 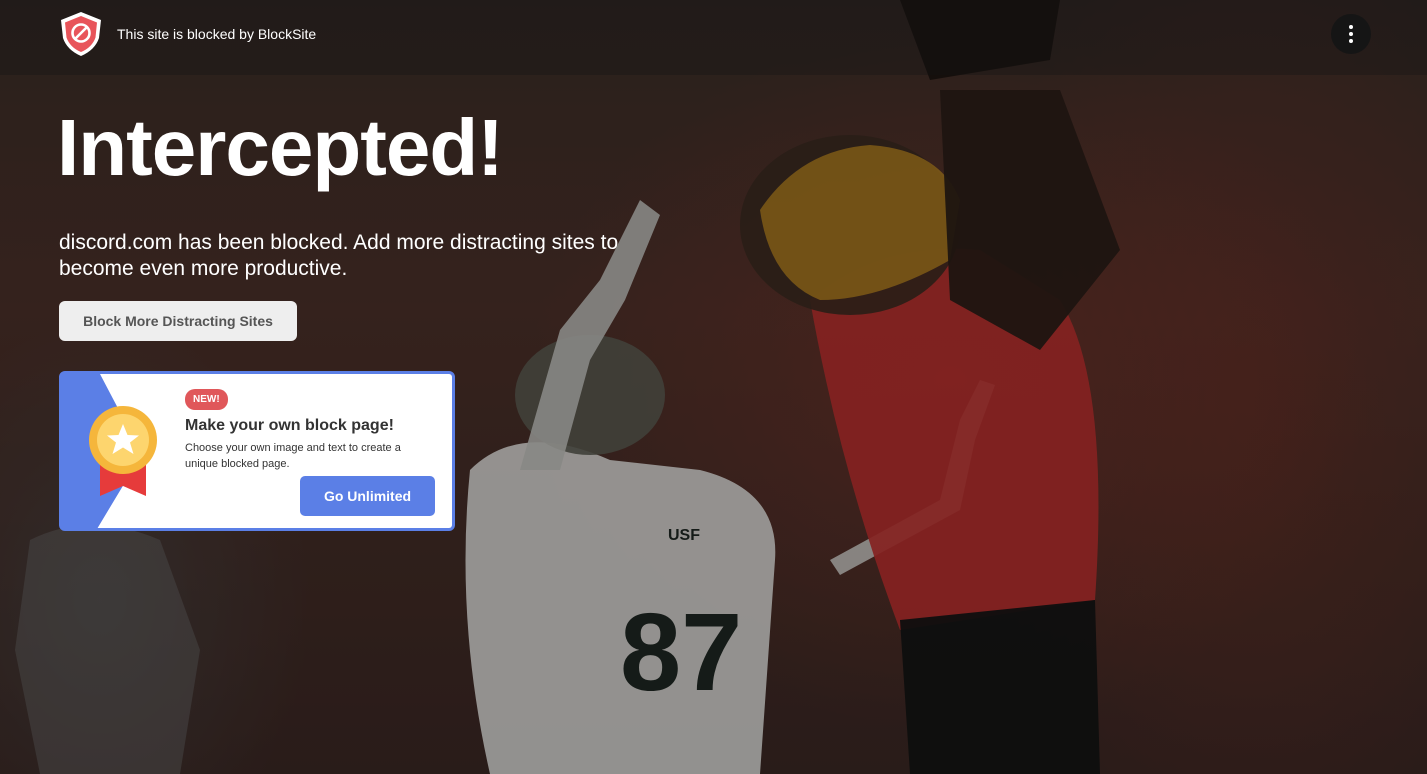 I want to click on more-vert-icon, so click(x=1351, y=27).